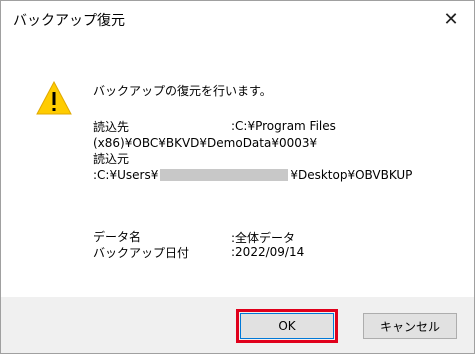 Image resolution: width=475 pixels, height=354 pixels. Describe the element at coordinates (410, 326) in the screenshot. I see `cancel-button: キャンセル` at that location.